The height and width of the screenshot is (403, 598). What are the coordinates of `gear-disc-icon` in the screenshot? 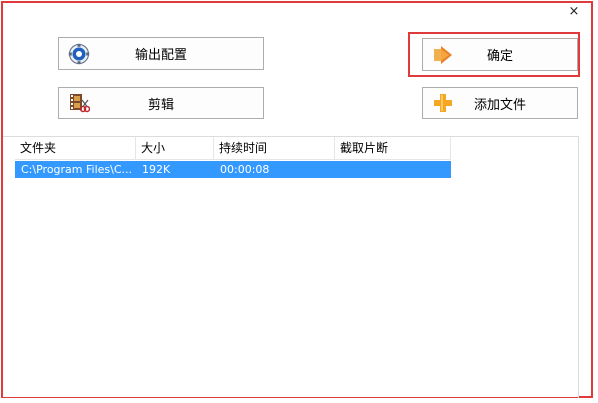 It's located at (79, 54).